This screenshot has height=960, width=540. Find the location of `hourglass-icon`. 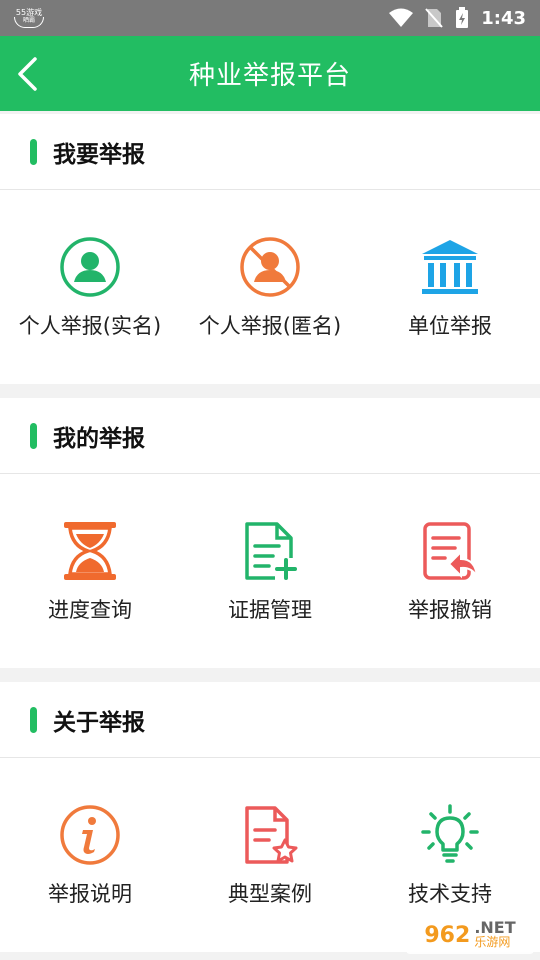

hourglass-icon is located at coordinates (90, 551).